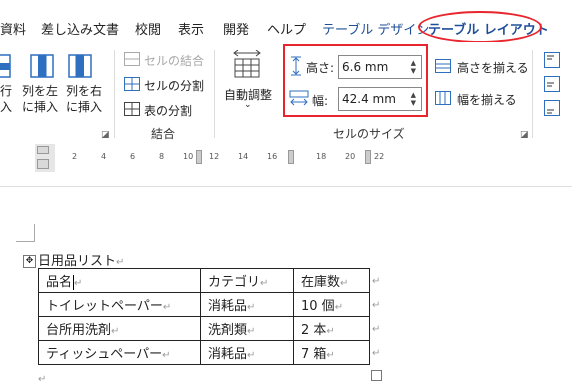  I want to click on merge-group-label: 結合, so click(163, 134).